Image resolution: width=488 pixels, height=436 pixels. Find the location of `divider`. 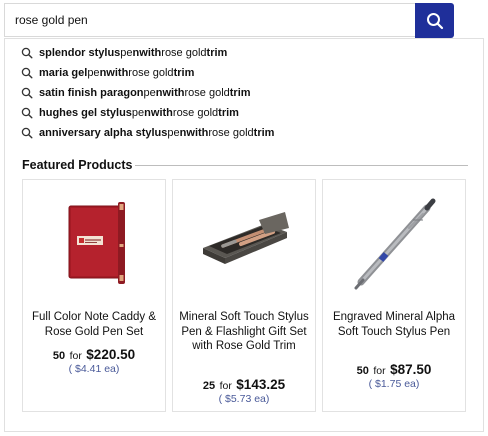

divider is located at coordinates (301, 165).